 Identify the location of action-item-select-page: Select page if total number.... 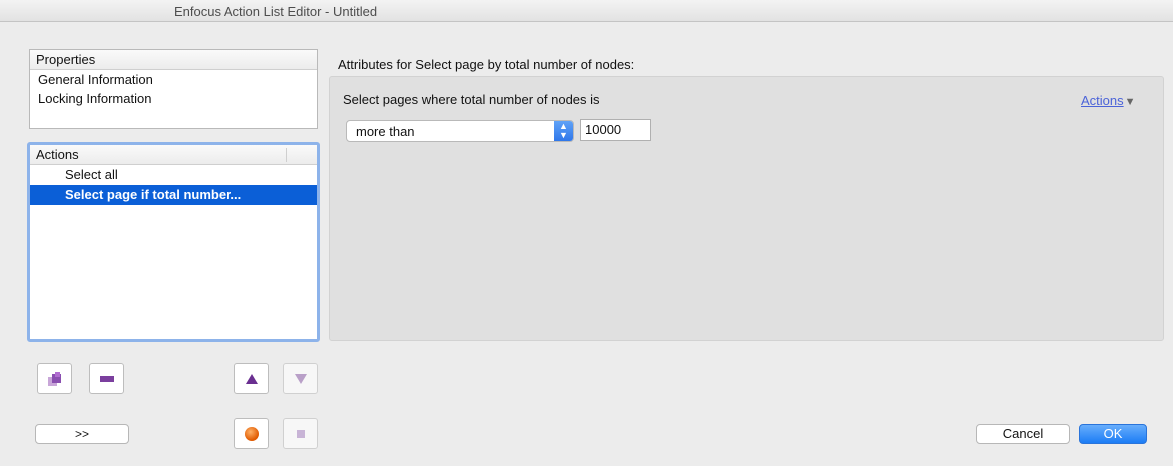
(173, 195).